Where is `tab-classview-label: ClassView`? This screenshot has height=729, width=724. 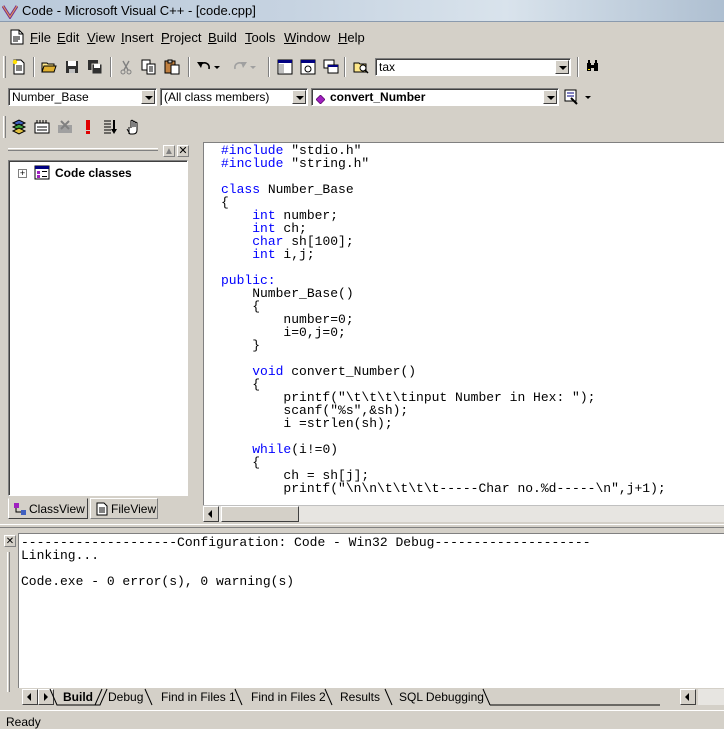
tab-classview-label: ClassView is located at coordinates (57, 509).